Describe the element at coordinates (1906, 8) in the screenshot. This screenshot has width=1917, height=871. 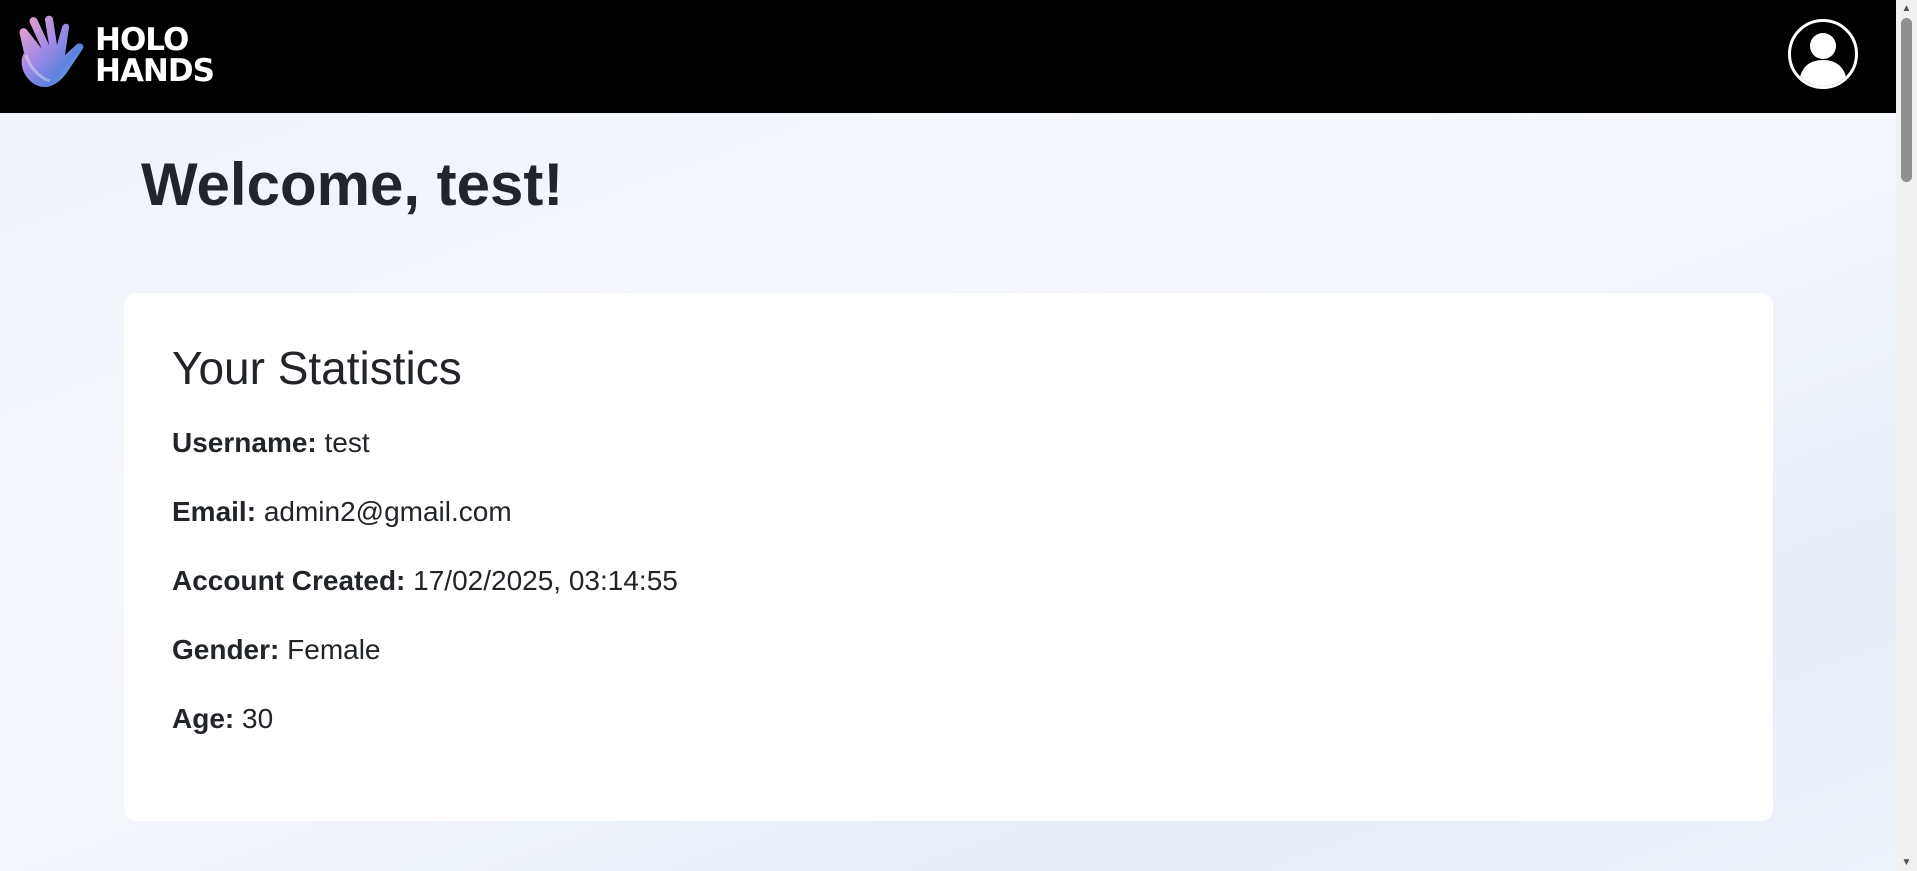
I see `scroll-up-arrow-icon: ▲` at that location.